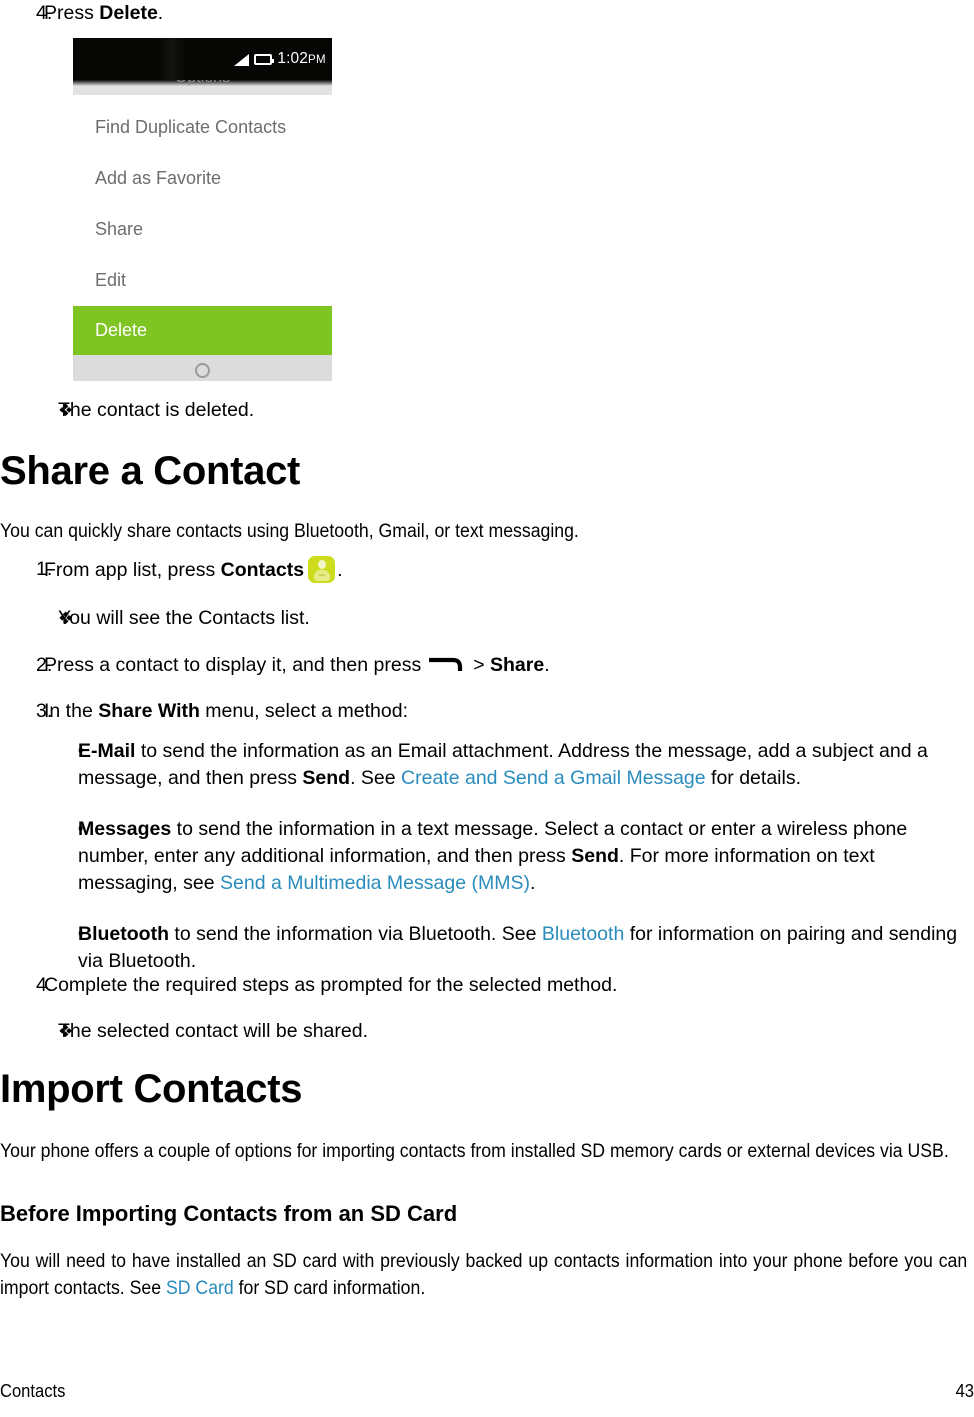 The width and height of the screenshot is (974, 1417). I want to click on step-text-bold: Share, so click(517, 665).